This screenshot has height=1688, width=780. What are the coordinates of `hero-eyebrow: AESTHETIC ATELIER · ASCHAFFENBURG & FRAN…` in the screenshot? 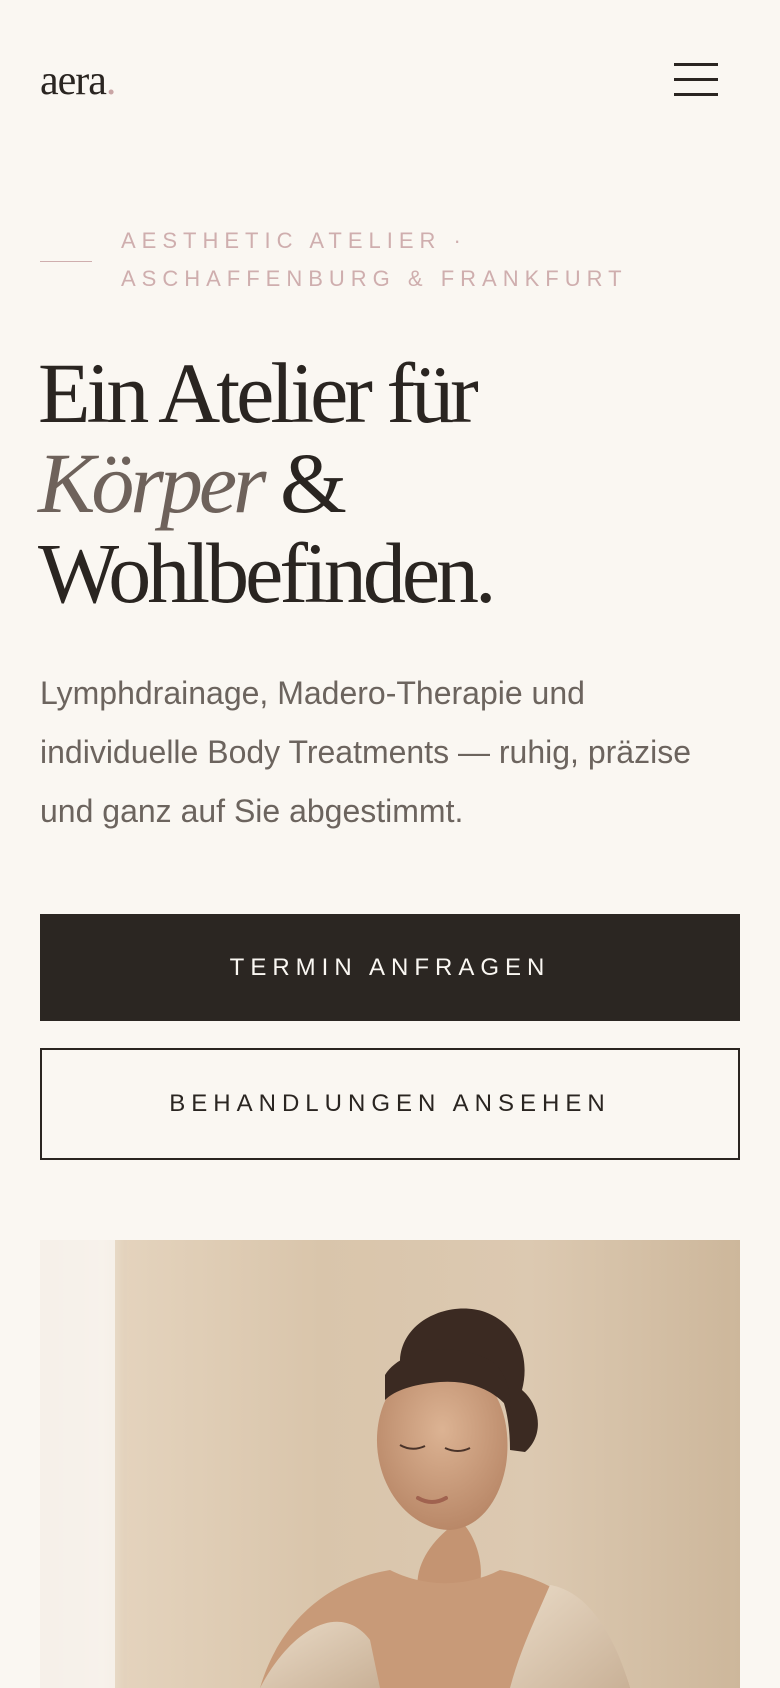 It's located at (431, 260).